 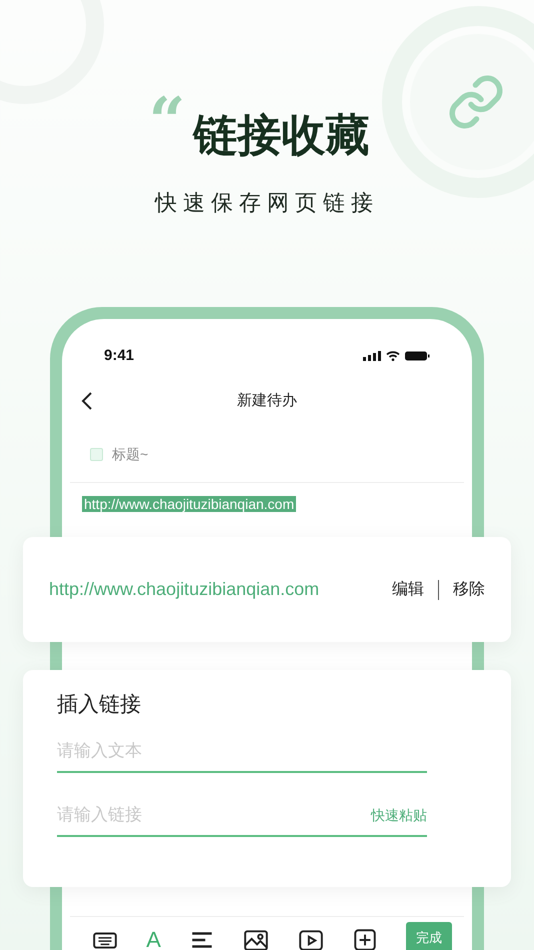 What do you see at coordinates (267, 400) in the screenshot?
I see `page-title: 新建待办` at bounding box center [267, 400].